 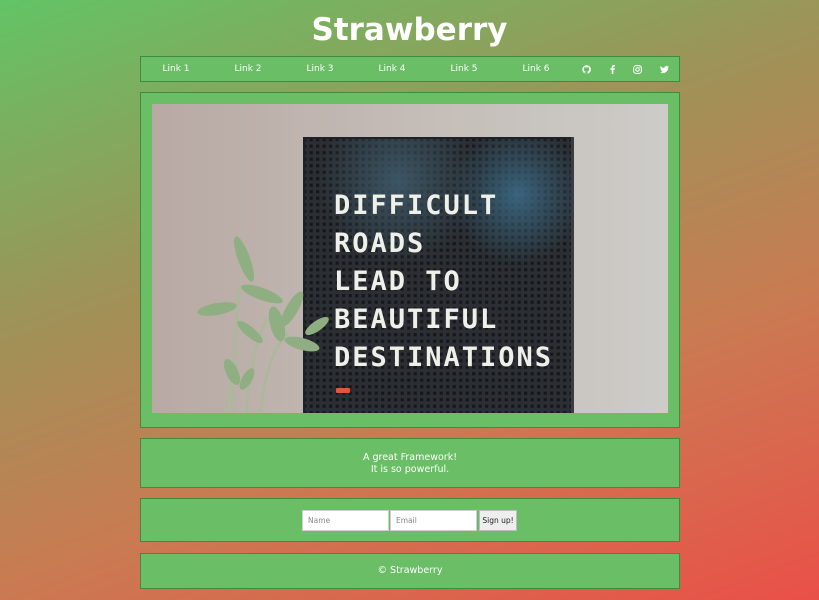 I want to click on nav-link-3: Link 3, so click(x=320, y=69).